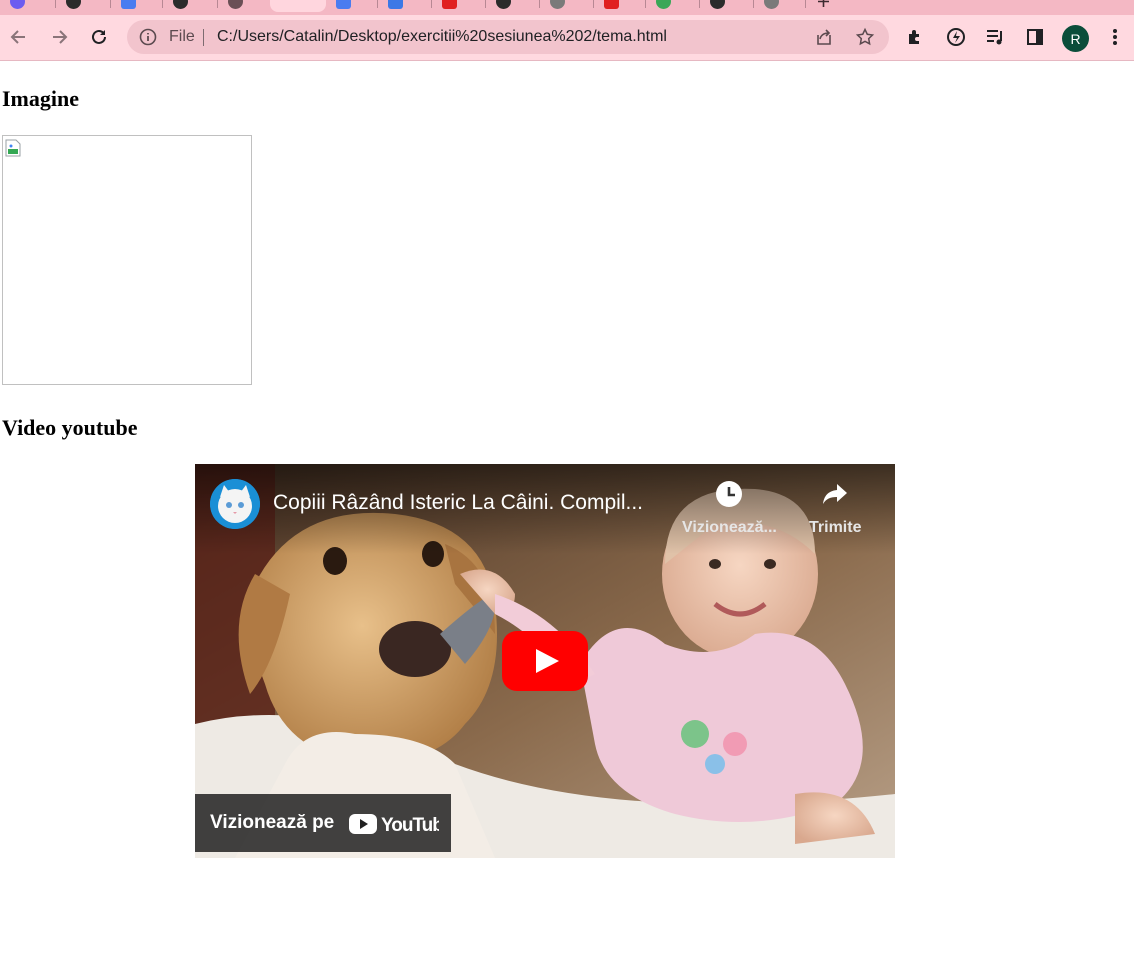  Describe the element at coordinates (298, 6) in the screenshot. I see `browser-tab-active` at that location.